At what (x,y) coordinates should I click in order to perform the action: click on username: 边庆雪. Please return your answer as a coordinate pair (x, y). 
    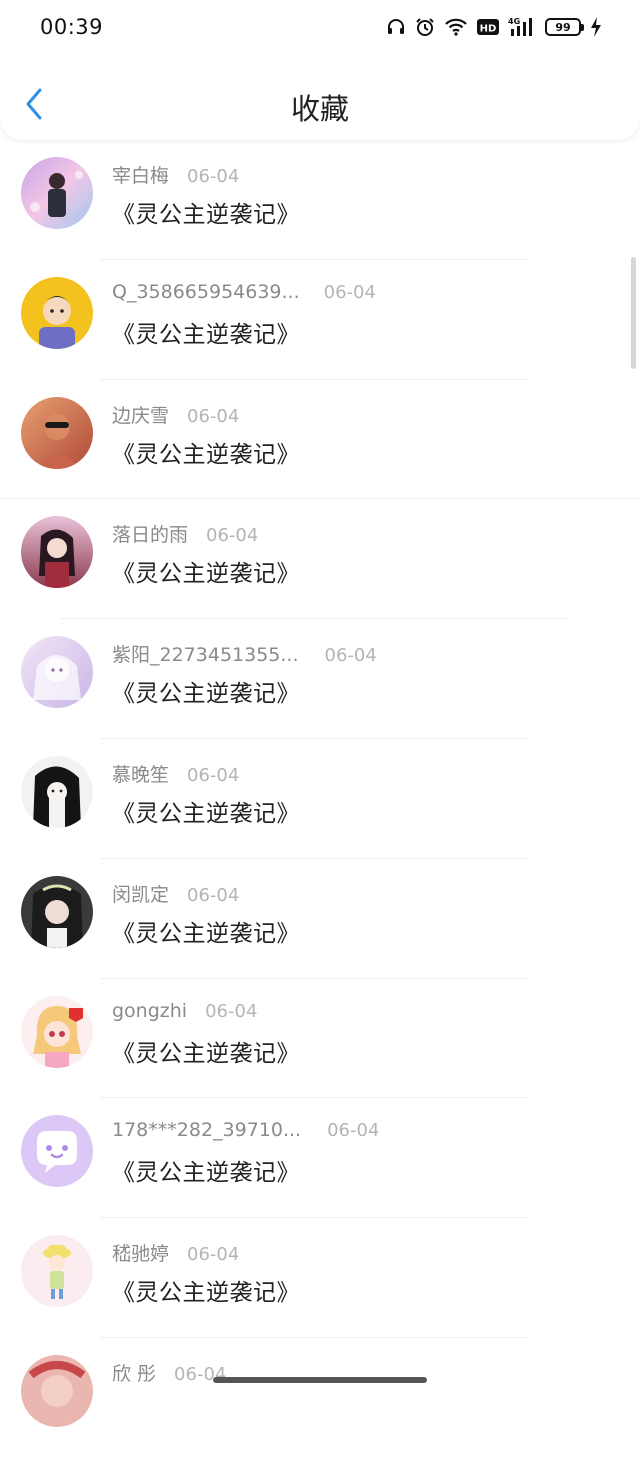
    Looking at the image, I should click on (140, 414).